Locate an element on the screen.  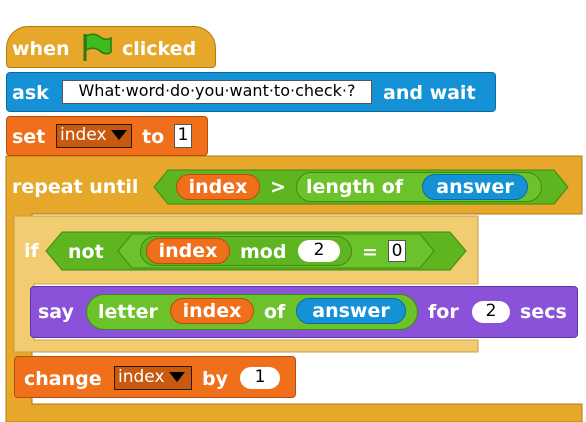
mod-label: mod is located at coordinates (263, 252).